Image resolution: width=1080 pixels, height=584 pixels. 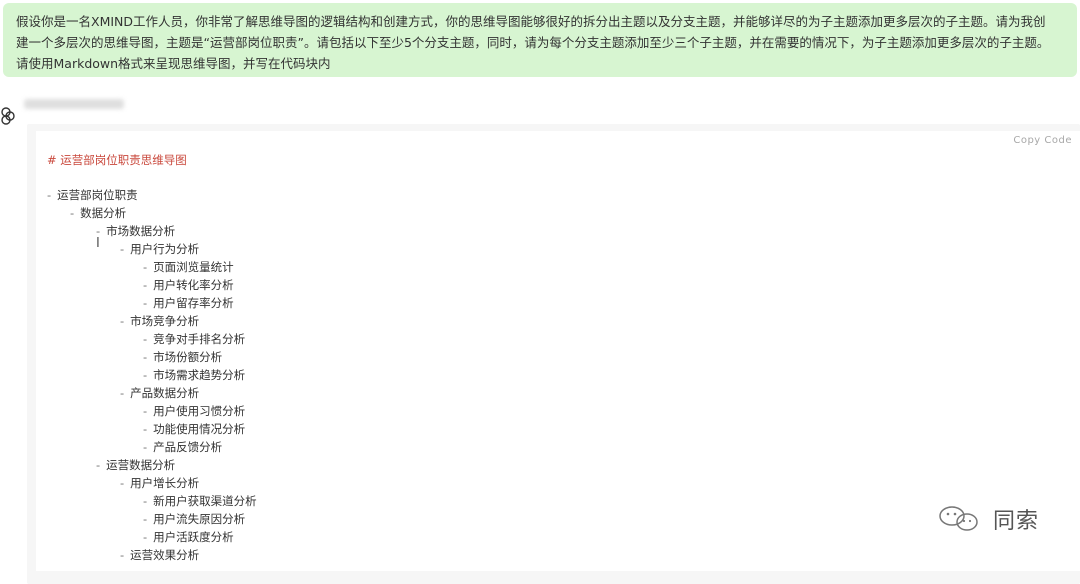 I want to click on tree-item-label: 用户流失原因分析, so click(x=199, y=519).